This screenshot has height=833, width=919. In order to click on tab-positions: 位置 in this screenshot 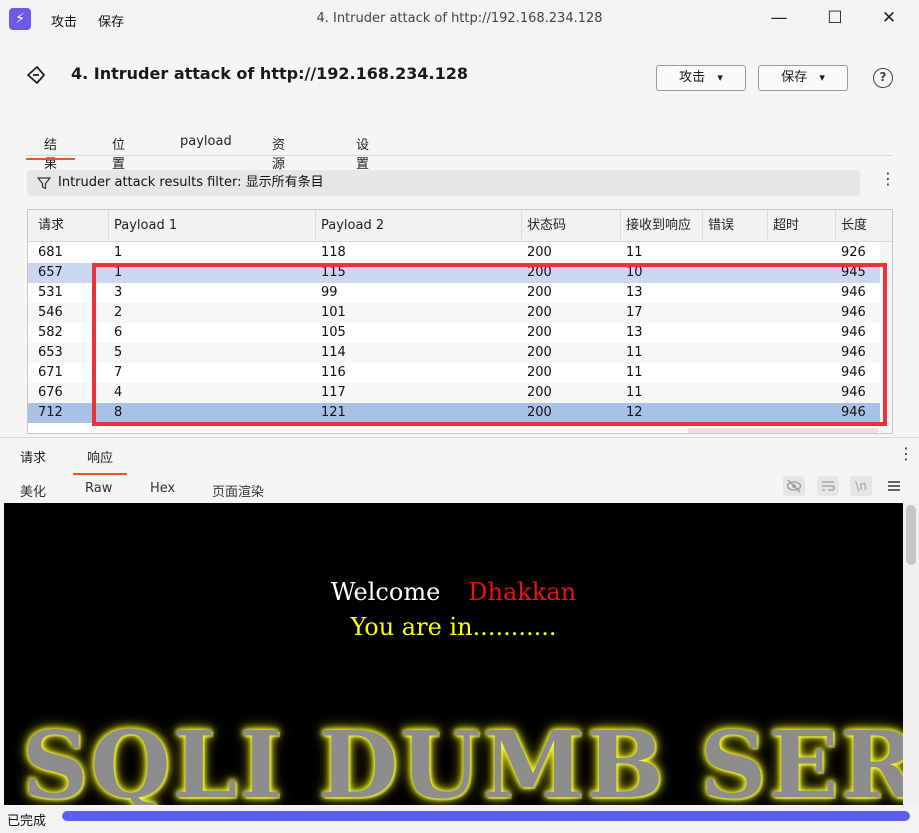, I will do `click(118, 153)`.